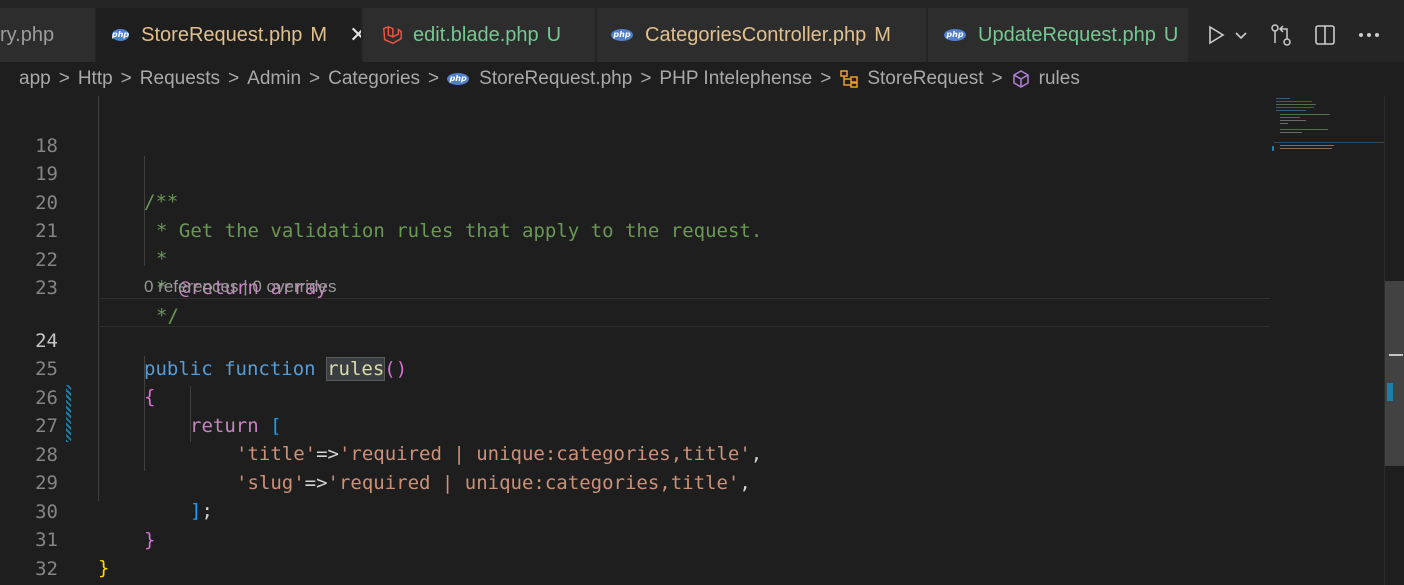 This screenshot has width=1404, height=585. Describe the element at coordinates (1059, 78) in the screenshot. I see `breadcrumb-method-label: rules` at that location.